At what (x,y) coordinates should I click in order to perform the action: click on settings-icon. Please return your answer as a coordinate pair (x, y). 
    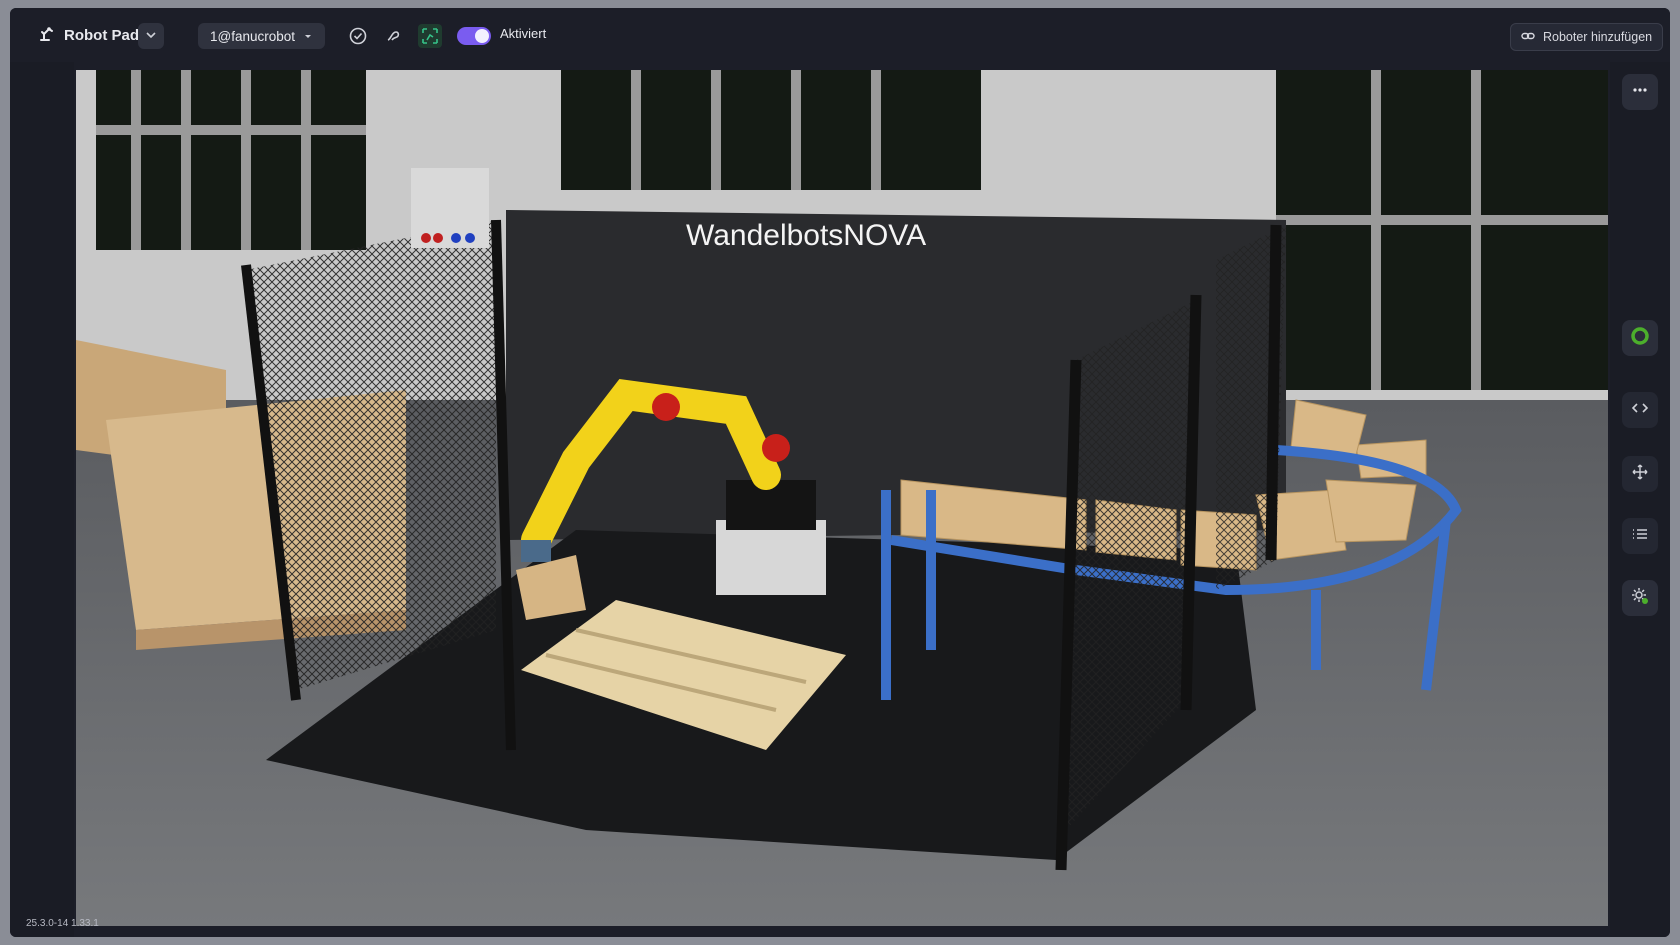
    Looking at the image, I should click on (1640, 598).